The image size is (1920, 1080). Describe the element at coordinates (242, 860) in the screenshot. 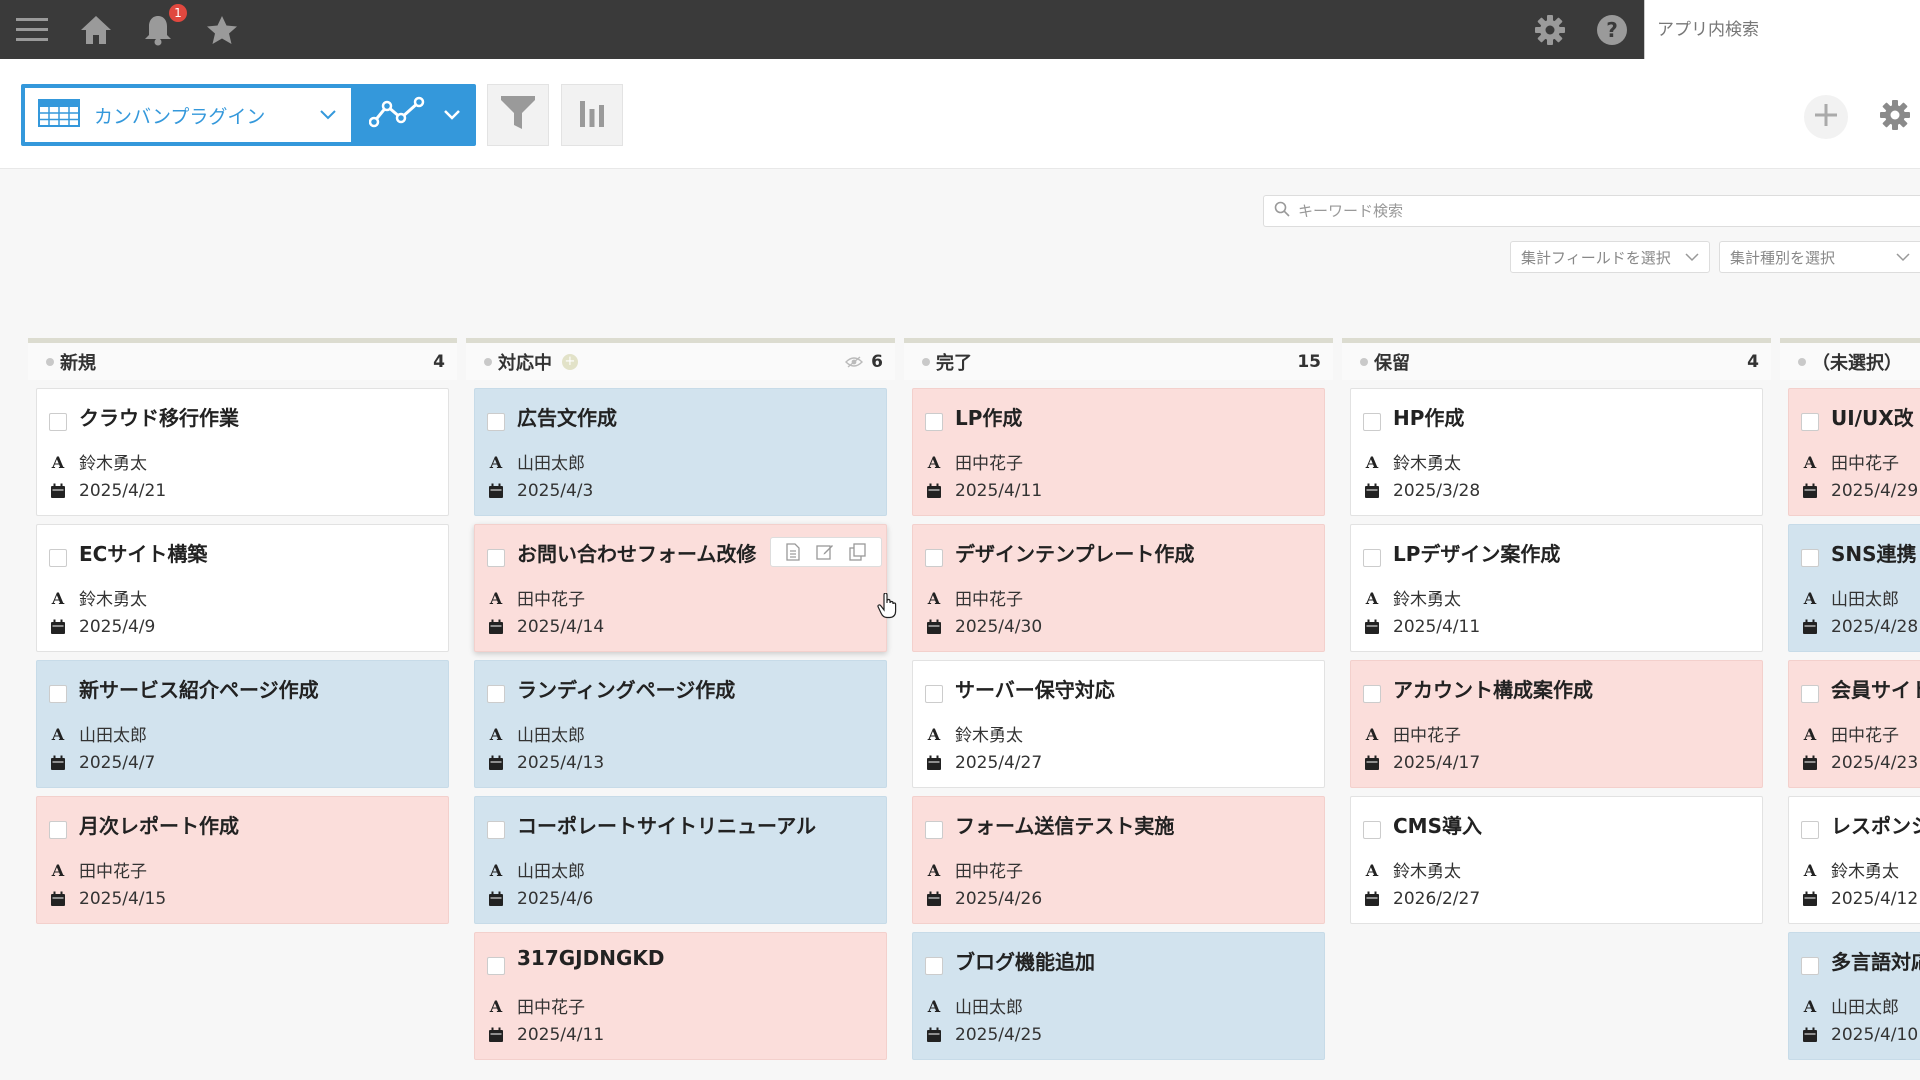

I see `kanban-card: 月次レポート作成 A 田中花子 2025/4/15` at that location.